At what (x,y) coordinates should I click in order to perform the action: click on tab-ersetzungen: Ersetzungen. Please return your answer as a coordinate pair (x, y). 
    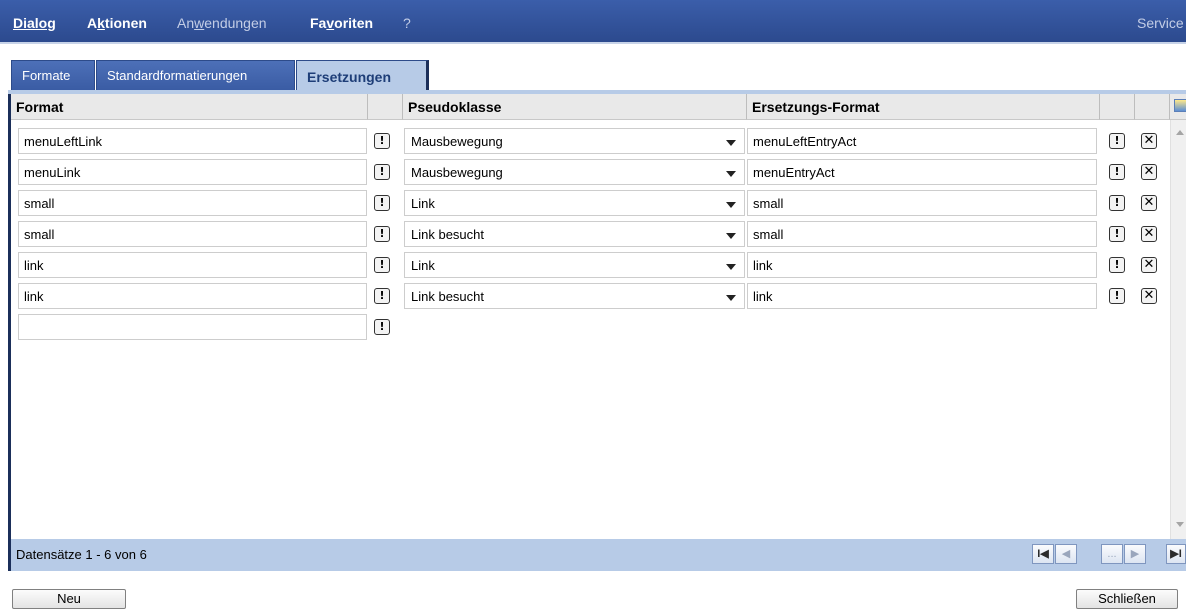
    Looking at the image, I should click on (362, 75).